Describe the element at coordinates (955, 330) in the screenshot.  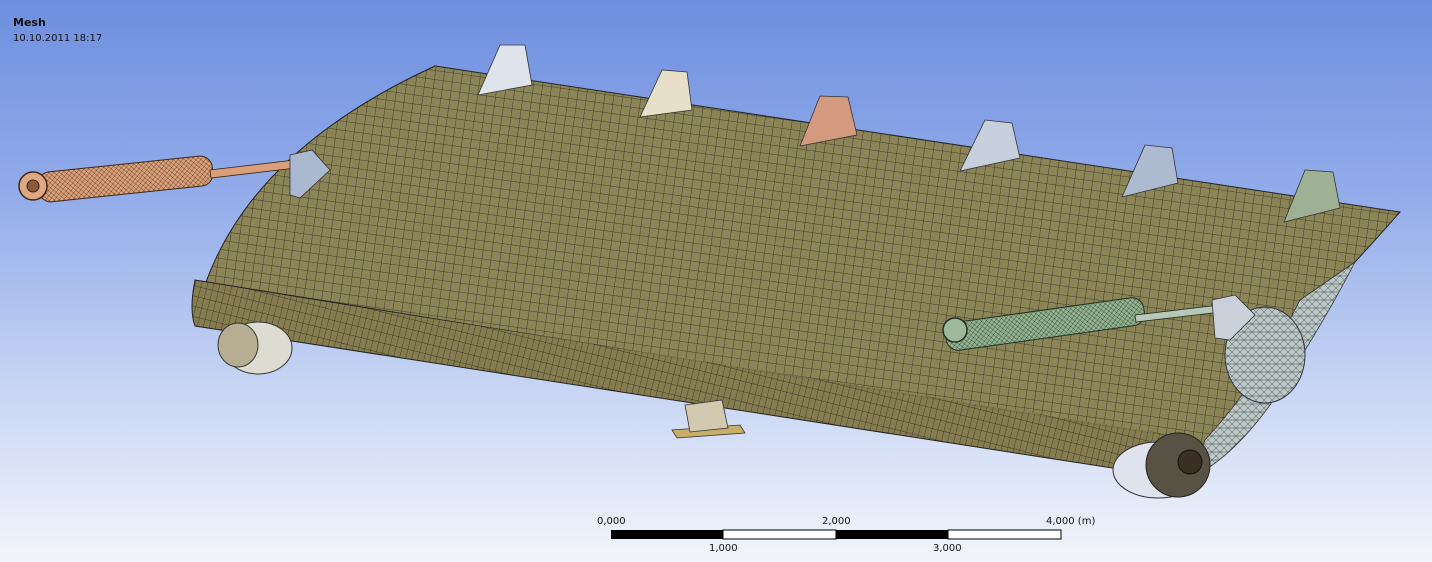
I see `right-cylinder-eye` at that location.